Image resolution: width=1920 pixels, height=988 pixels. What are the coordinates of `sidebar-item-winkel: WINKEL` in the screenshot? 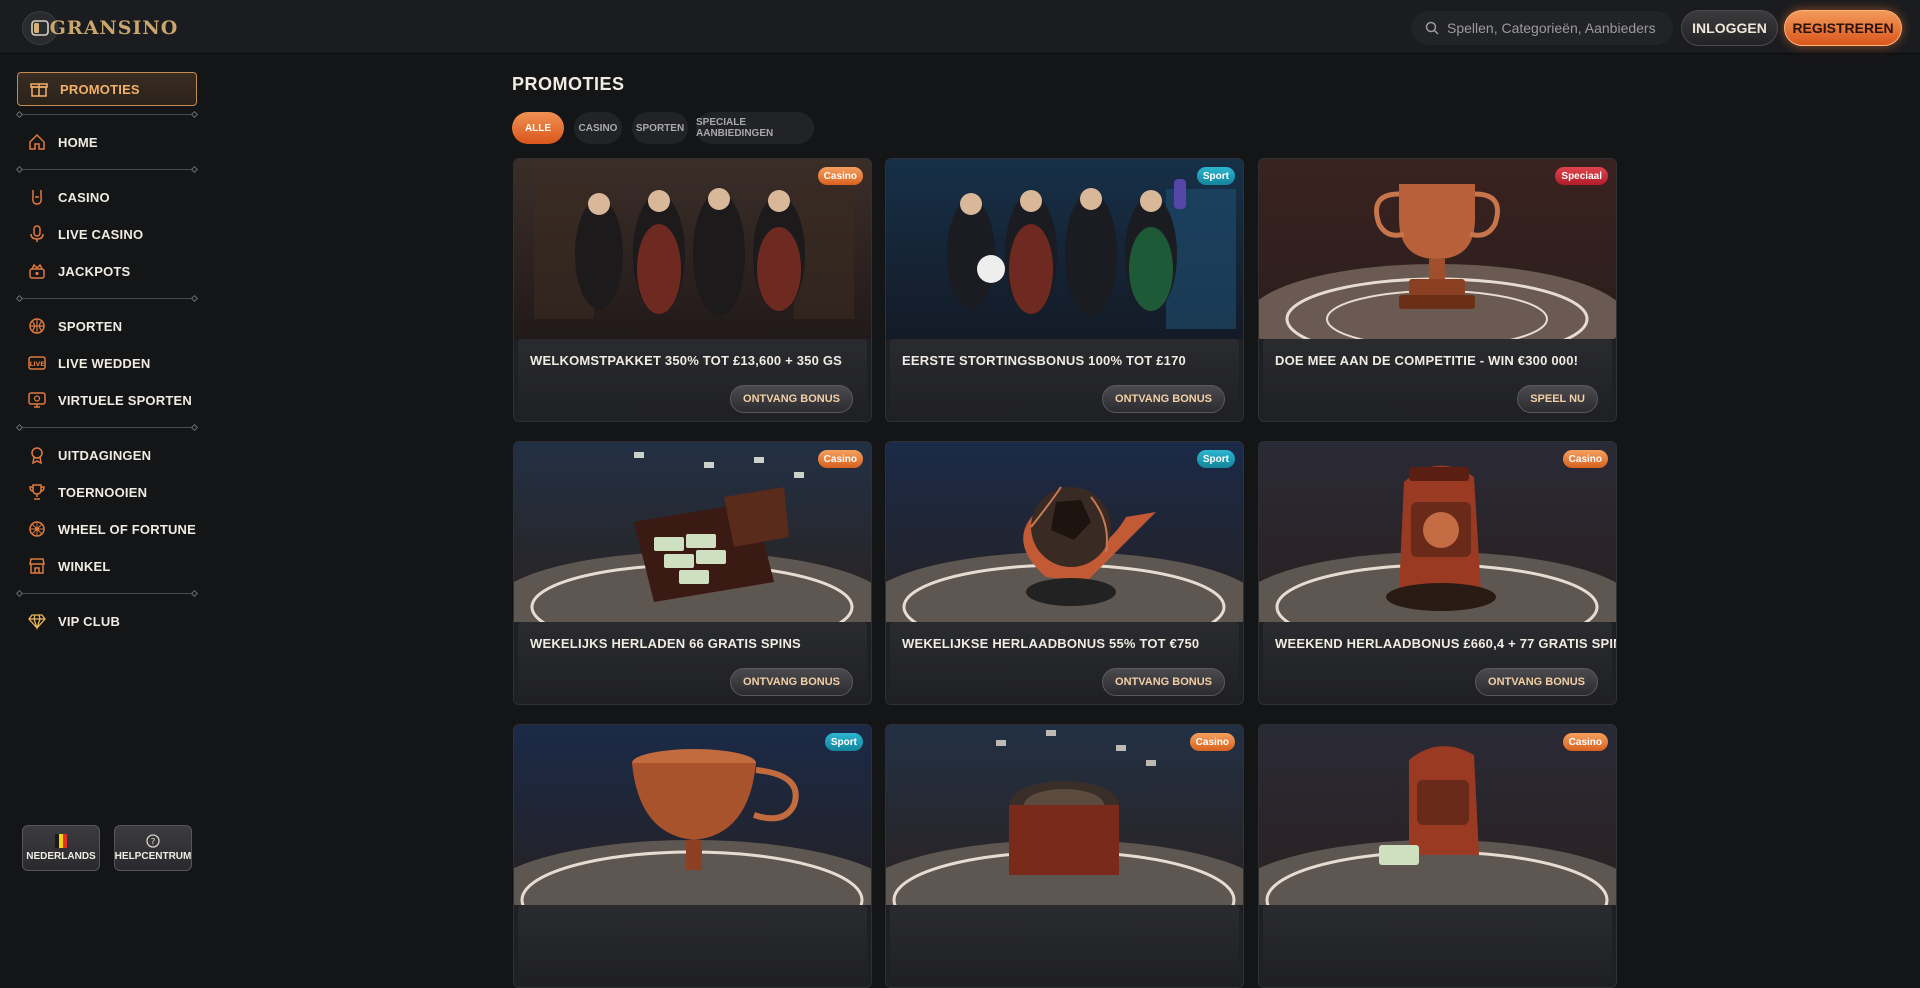 It's located at (107, 566).